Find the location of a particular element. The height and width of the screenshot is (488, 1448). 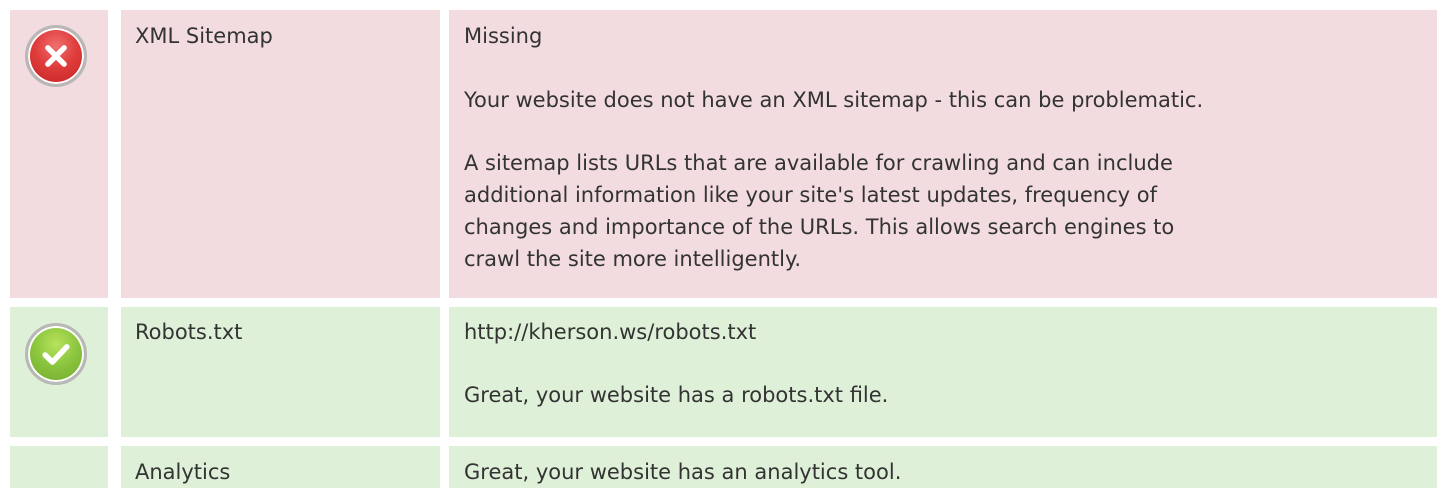

check-name: XML Sitemap is located at coordinates (204, 36).